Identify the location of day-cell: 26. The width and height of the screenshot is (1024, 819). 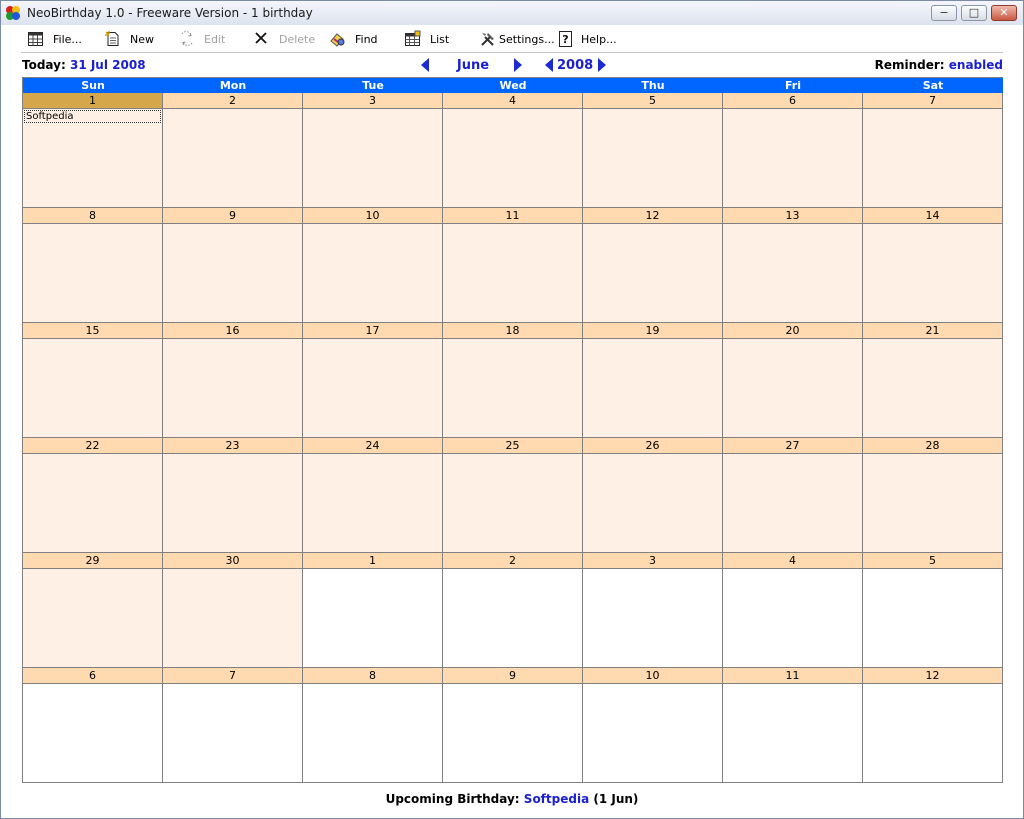
(653, 495).